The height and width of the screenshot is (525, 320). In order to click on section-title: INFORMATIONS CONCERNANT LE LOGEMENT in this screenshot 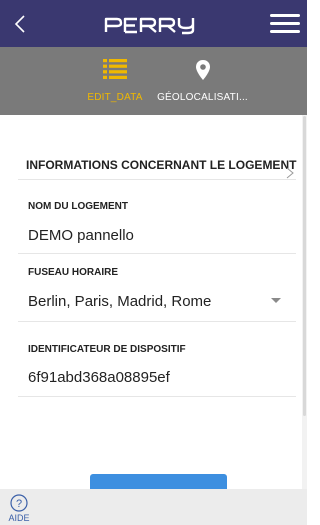, I will do `click(161, 165)`.